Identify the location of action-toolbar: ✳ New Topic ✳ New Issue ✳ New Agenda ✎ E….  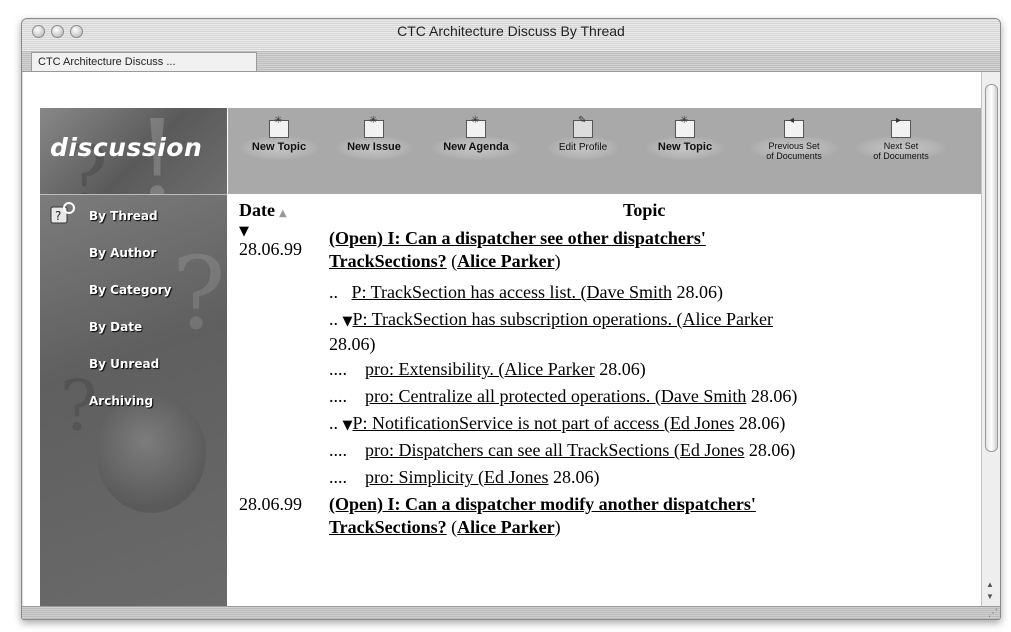
(604, 151).